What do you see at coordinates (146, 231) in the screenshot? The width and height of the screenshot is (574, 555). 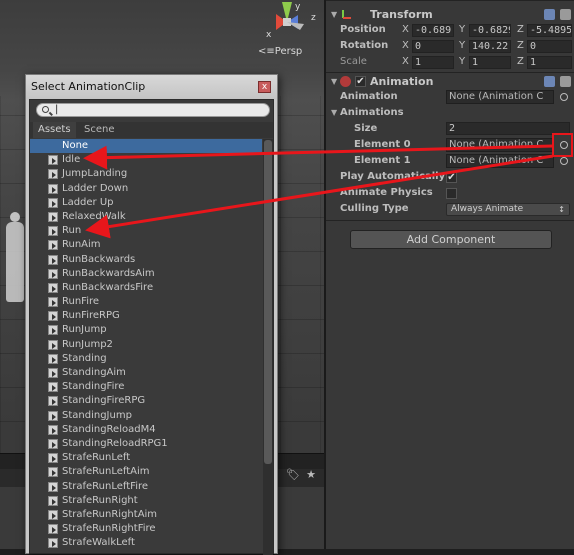 I see `list-item: Run` at bounding box center [146, 231].